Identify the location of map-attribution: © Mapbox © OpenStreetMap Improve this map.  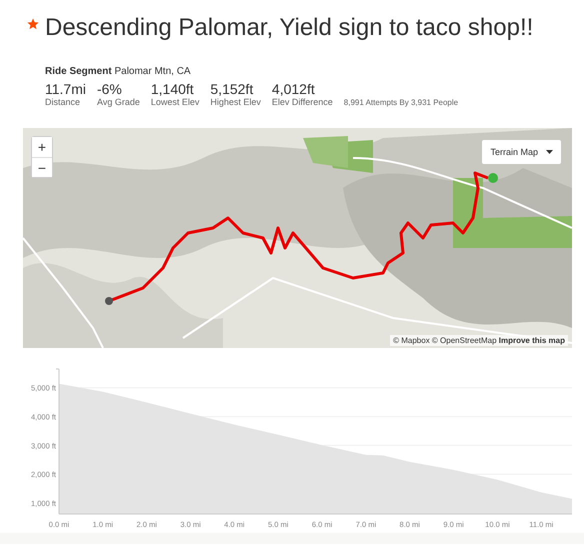
(479, 340).